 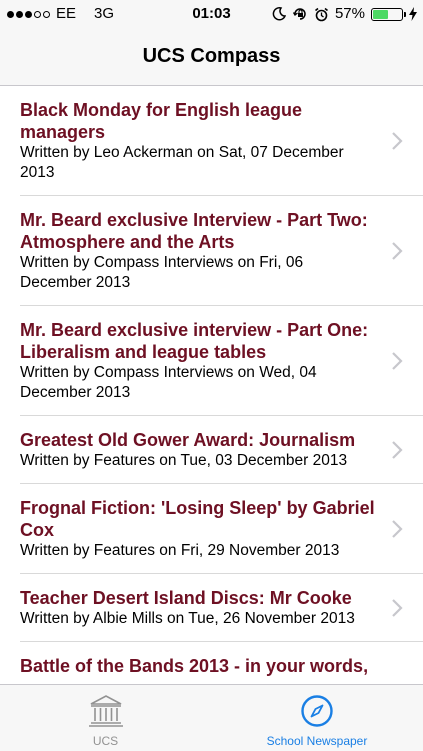 I want to click on navigation-bar: UCS Compass, so click(x=211, y=57).